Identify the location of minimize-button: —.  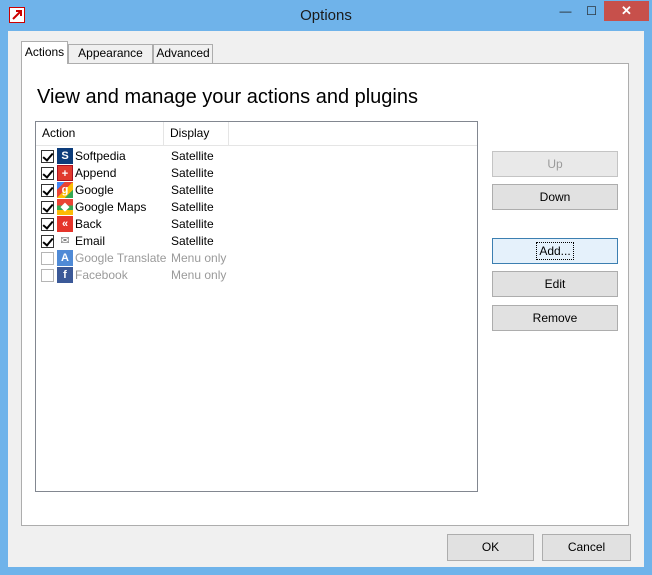
(565, 11).